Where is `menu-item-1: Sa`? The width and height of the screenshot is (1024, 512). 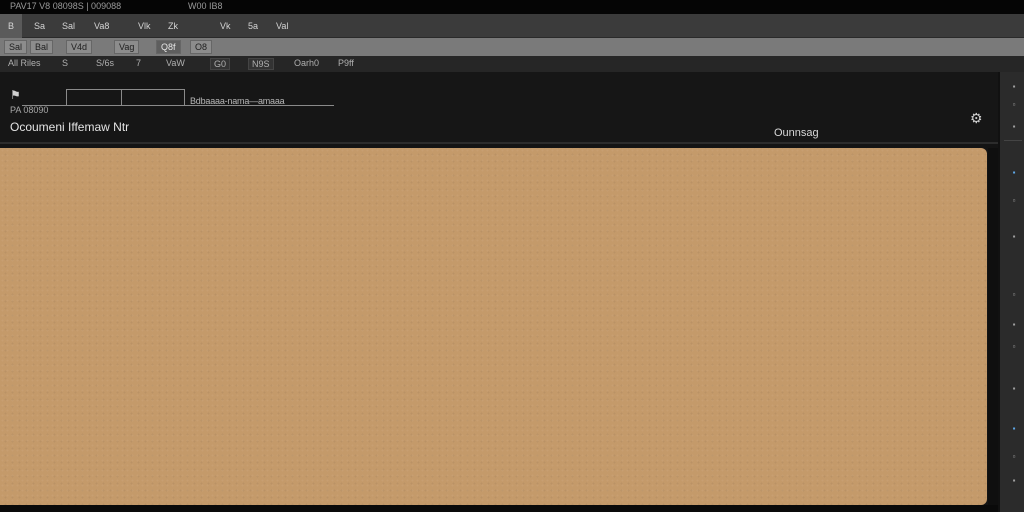
menu-item-1: Sa is located at coordinates (39, 26).